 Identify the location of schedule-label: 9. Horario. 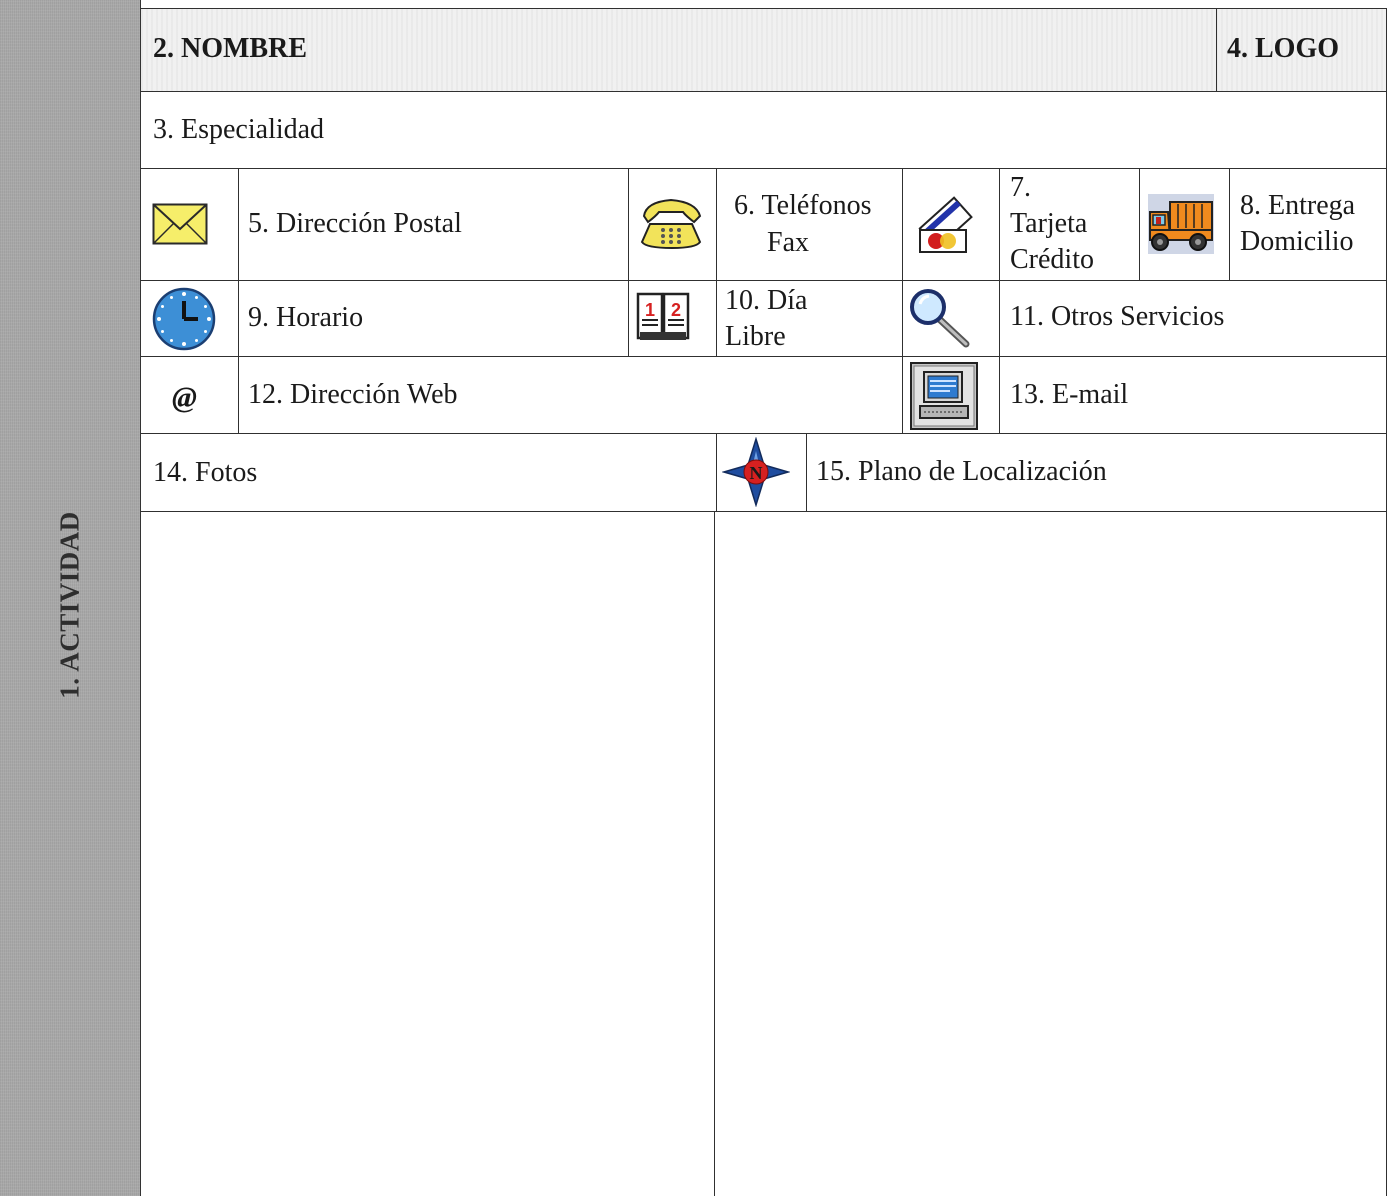
(306, 317).